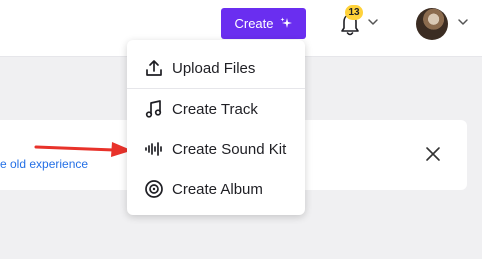  I want to click on create-button: Create, so click(263, 23).